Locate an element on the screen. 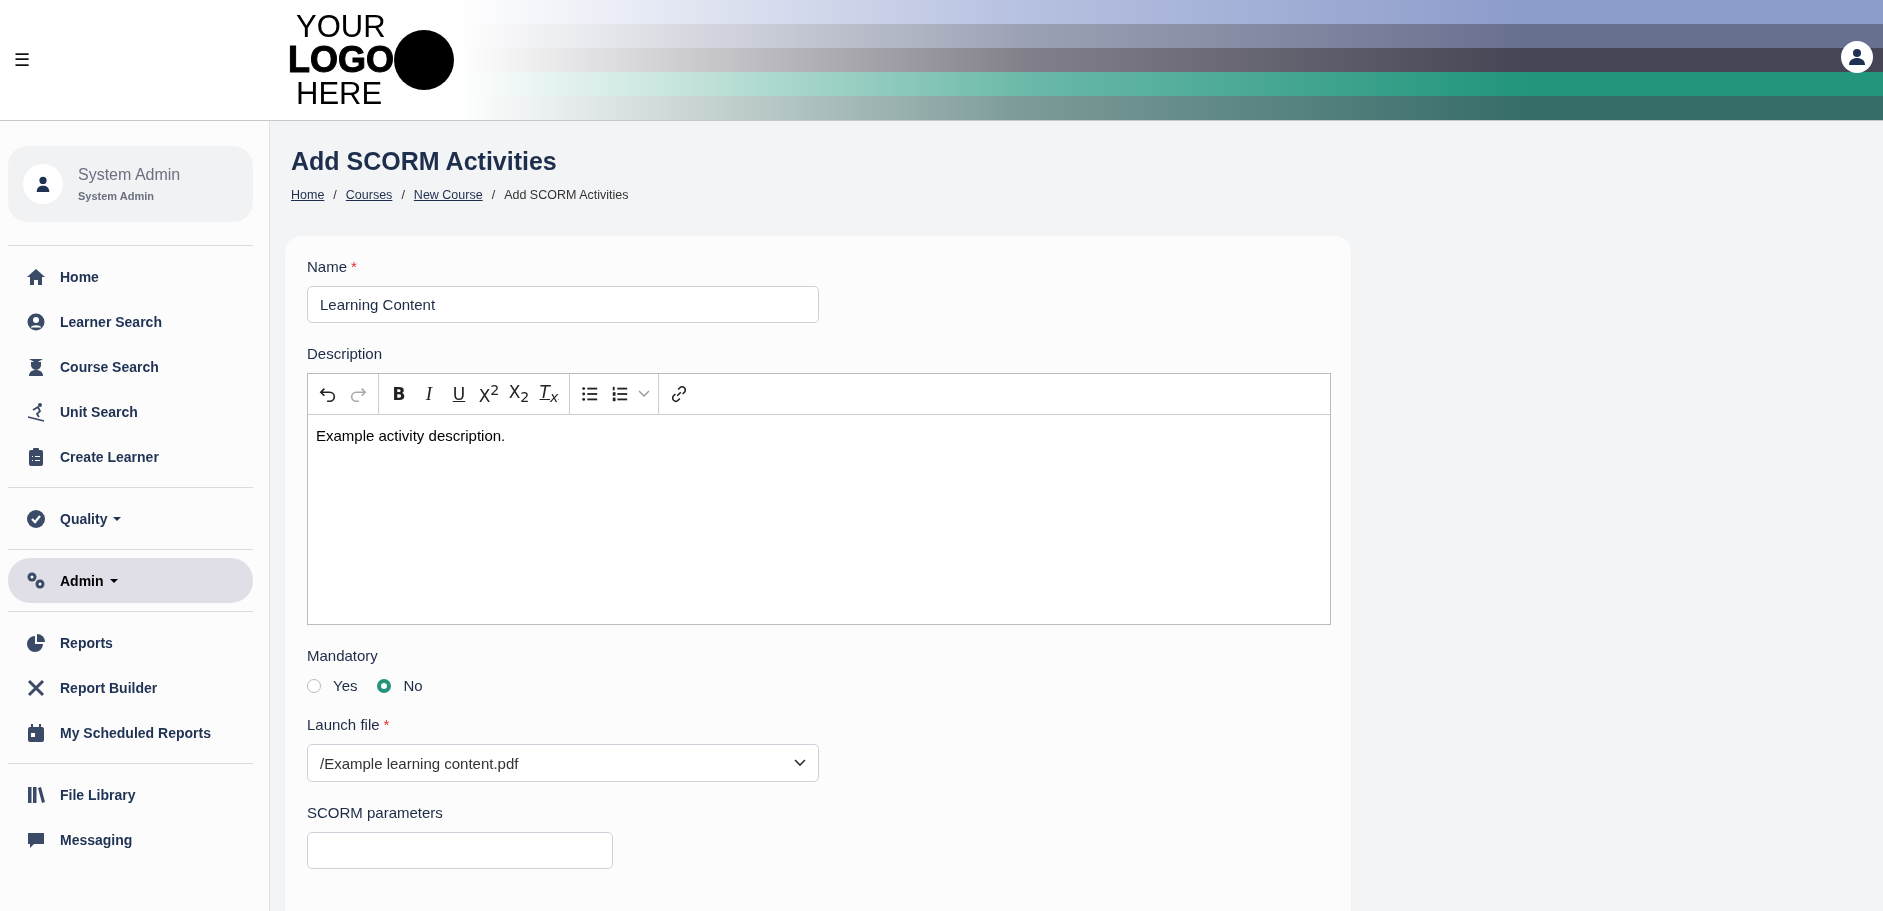  bulleted-list-icon is located at coordinates (590, 394).